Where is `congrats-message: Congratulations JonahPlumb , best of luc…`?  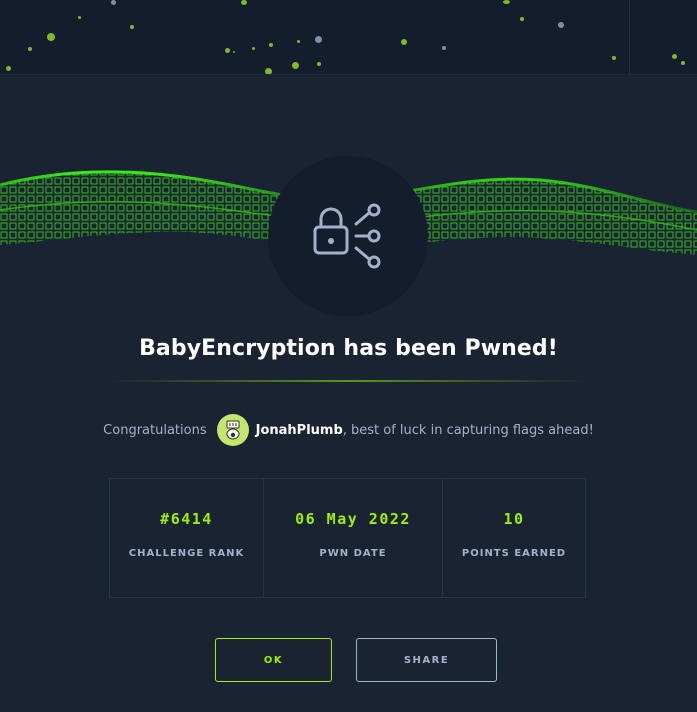 congrats-message: Congratulations JonahPlumb , best of luc… is located at coordinates (348, 430).